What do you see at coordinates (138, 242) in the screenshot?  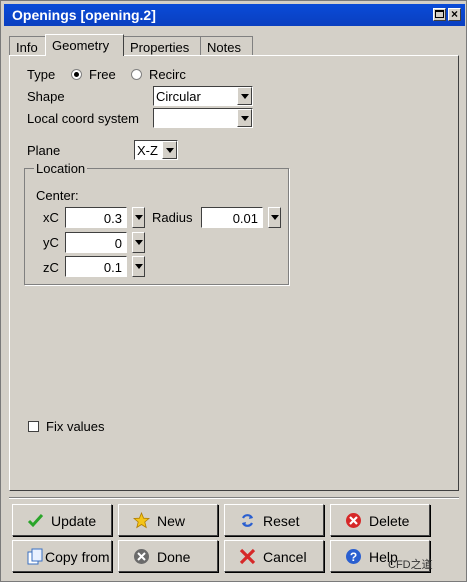 I see `yc-dropdown` at bounding box center [138, 242].